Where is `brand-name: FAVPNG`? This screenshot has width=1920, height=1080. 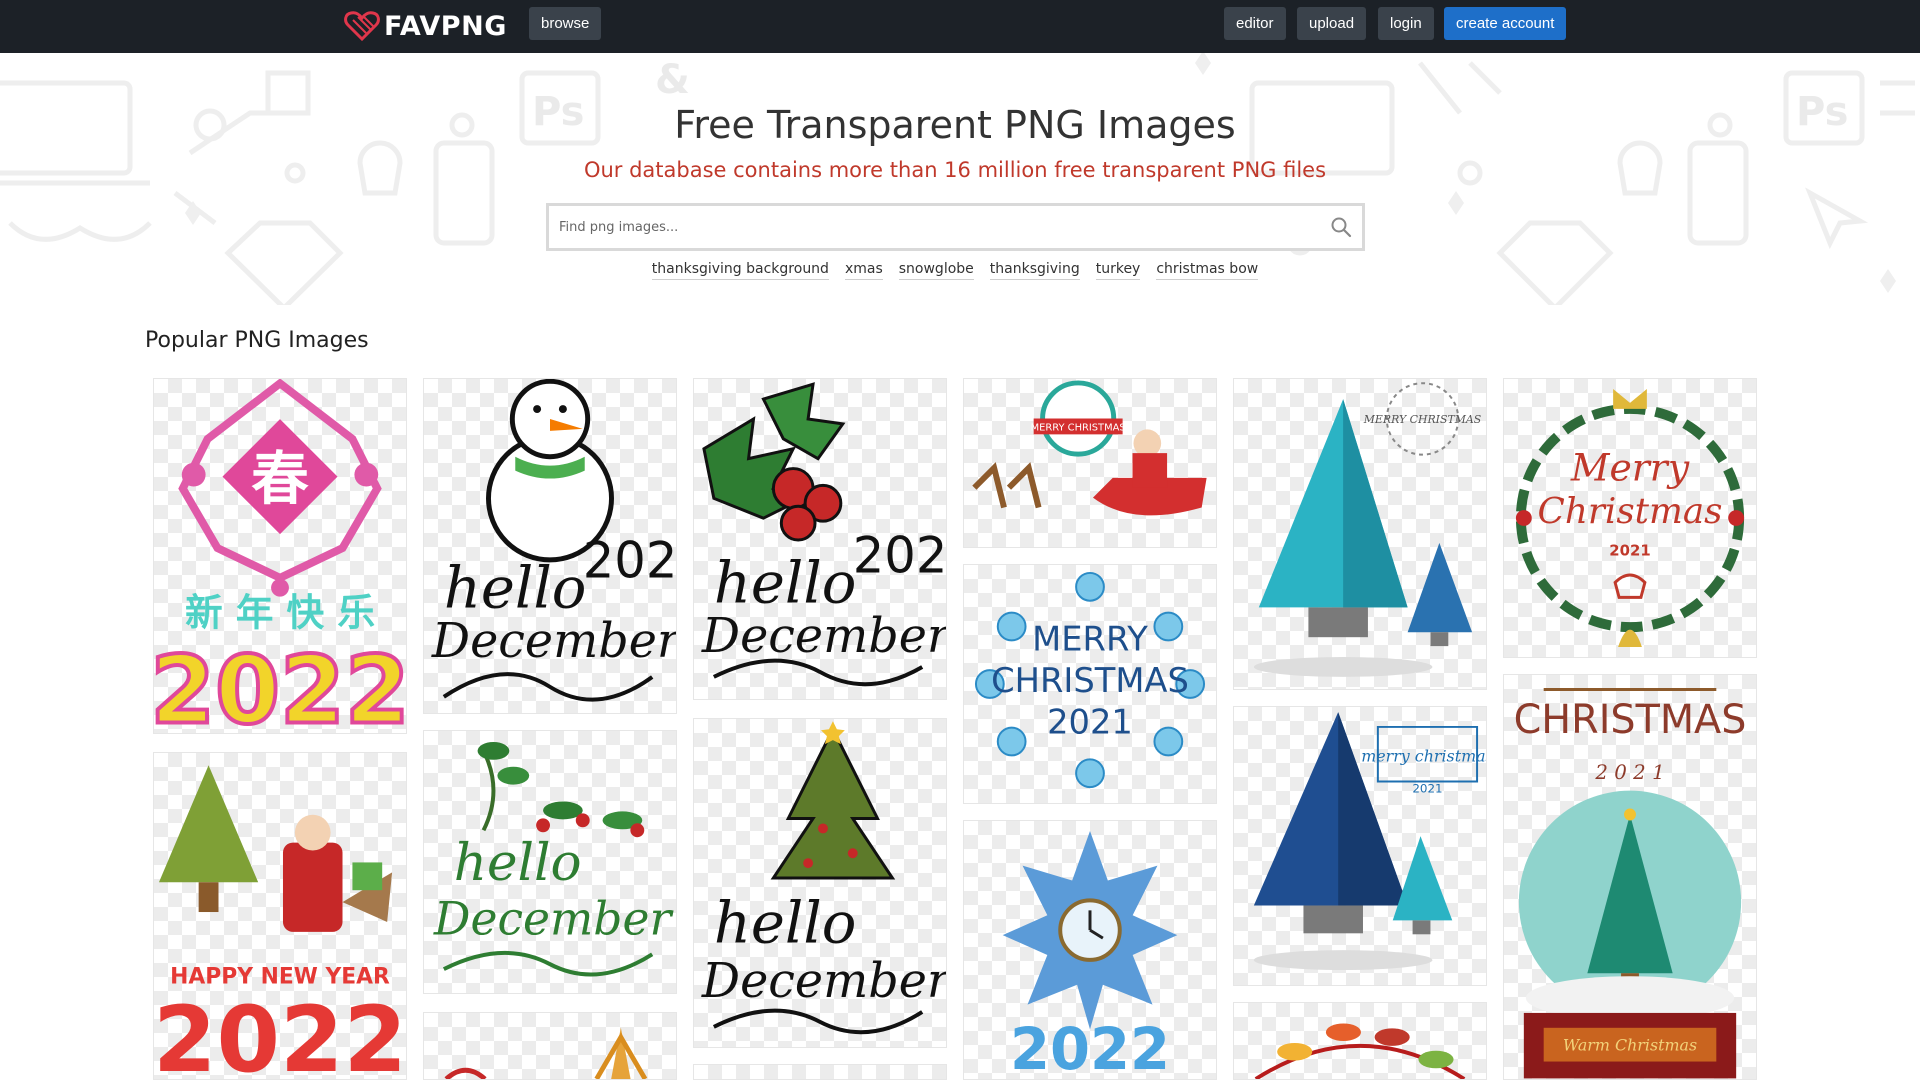 brand-name: FAVPNG is located at coordinates (445, 26).